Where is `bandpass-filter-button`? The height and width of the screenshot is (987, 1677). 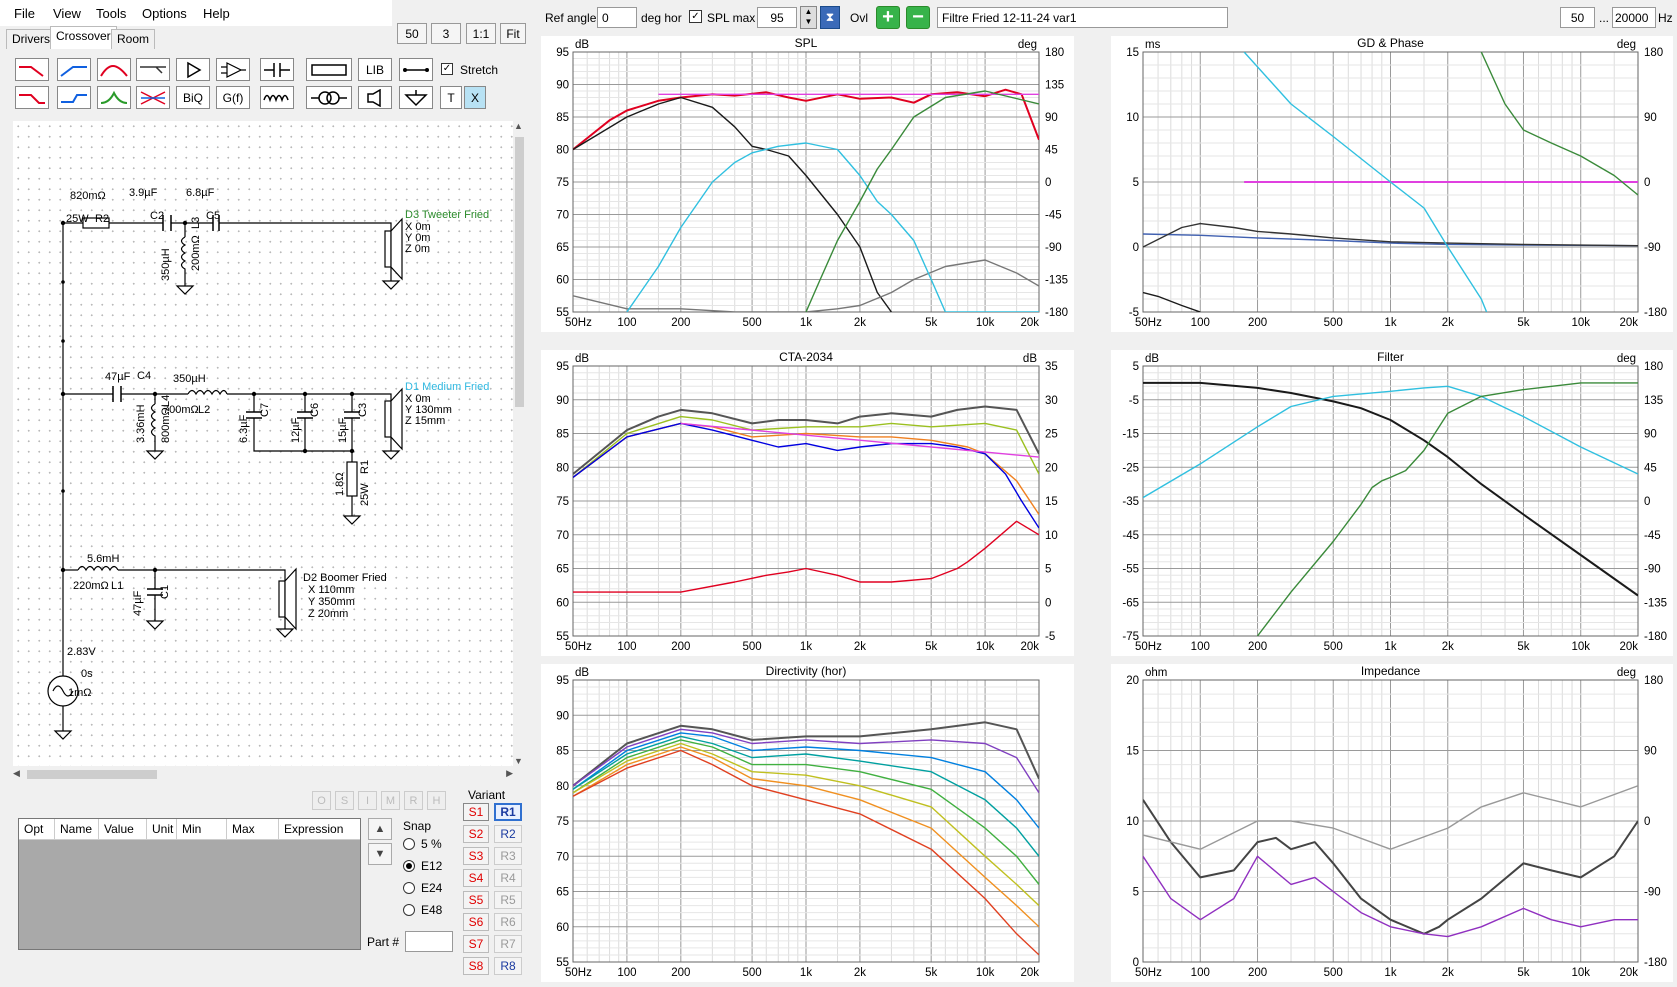 bandpass-filter-button is located at coordinates (114, 69).